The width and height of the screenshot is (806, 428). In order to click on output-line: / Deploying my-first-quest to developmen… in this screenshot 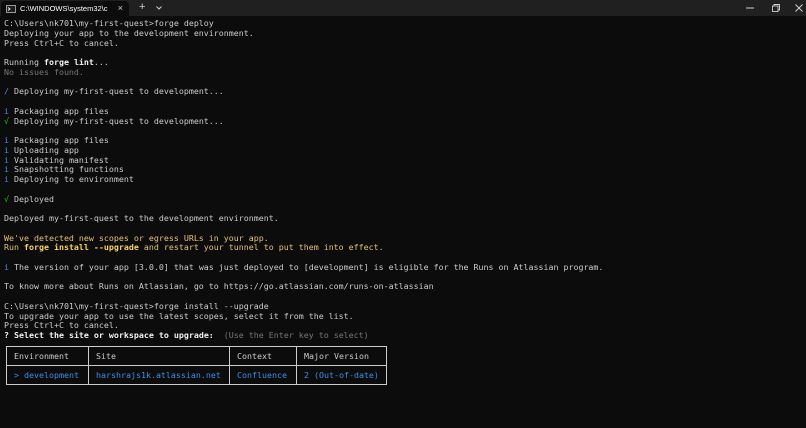, I will do `click(404, 92)`.